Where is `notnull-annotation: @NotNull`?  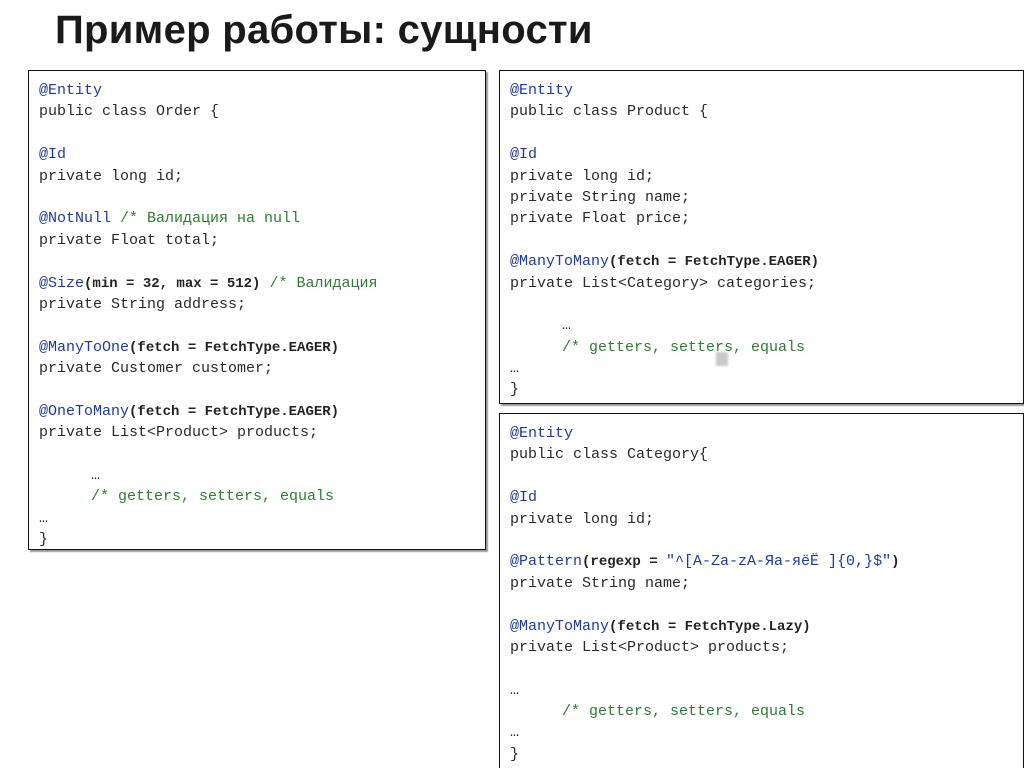 notnull-annotation: @NotNull is located at coordinates (75, 219).